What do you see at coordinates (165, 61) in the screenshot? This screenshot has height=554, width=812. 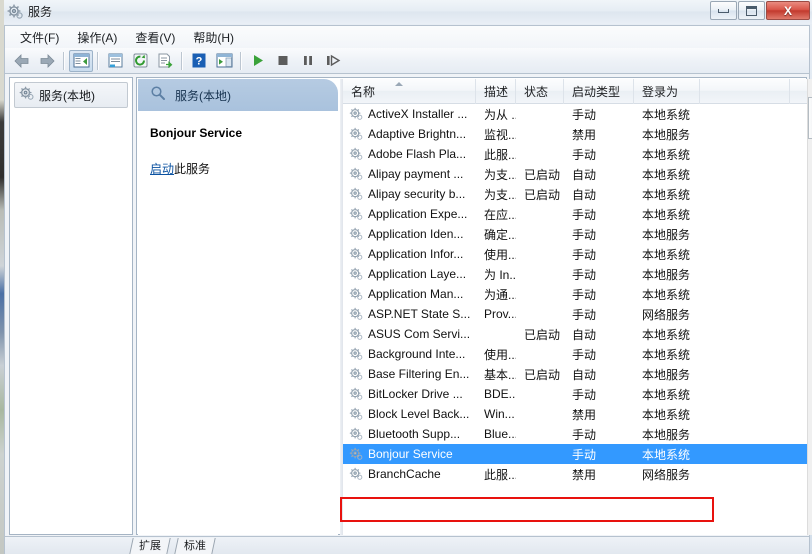 I see `export-list-icon` at bounding box center [165, 61].